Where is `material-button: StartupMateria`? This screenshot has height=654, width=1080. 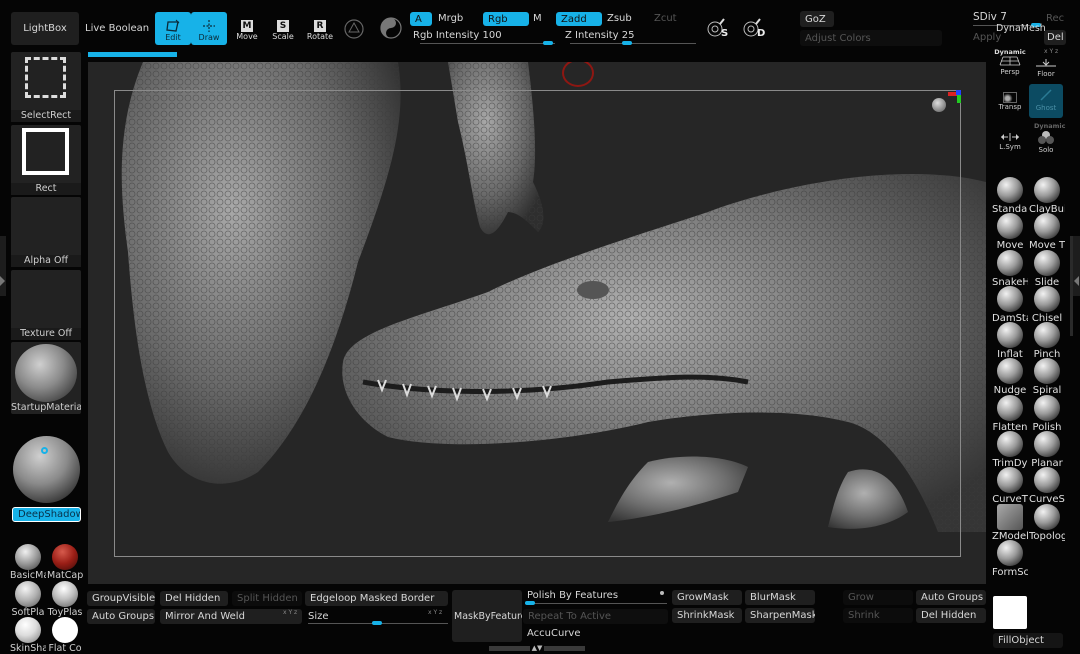
material-button: StartupMateria is located at coordinates (46, 378).